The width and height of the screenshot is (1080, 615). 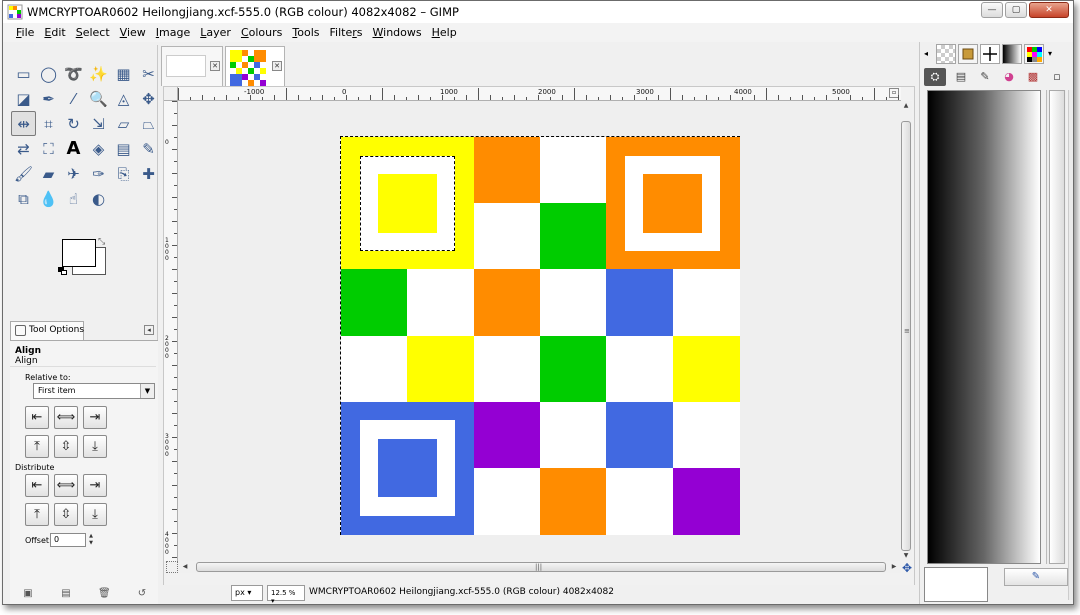 I want to click on pencil-tool-button: ✎, so click(x=148, y=148).